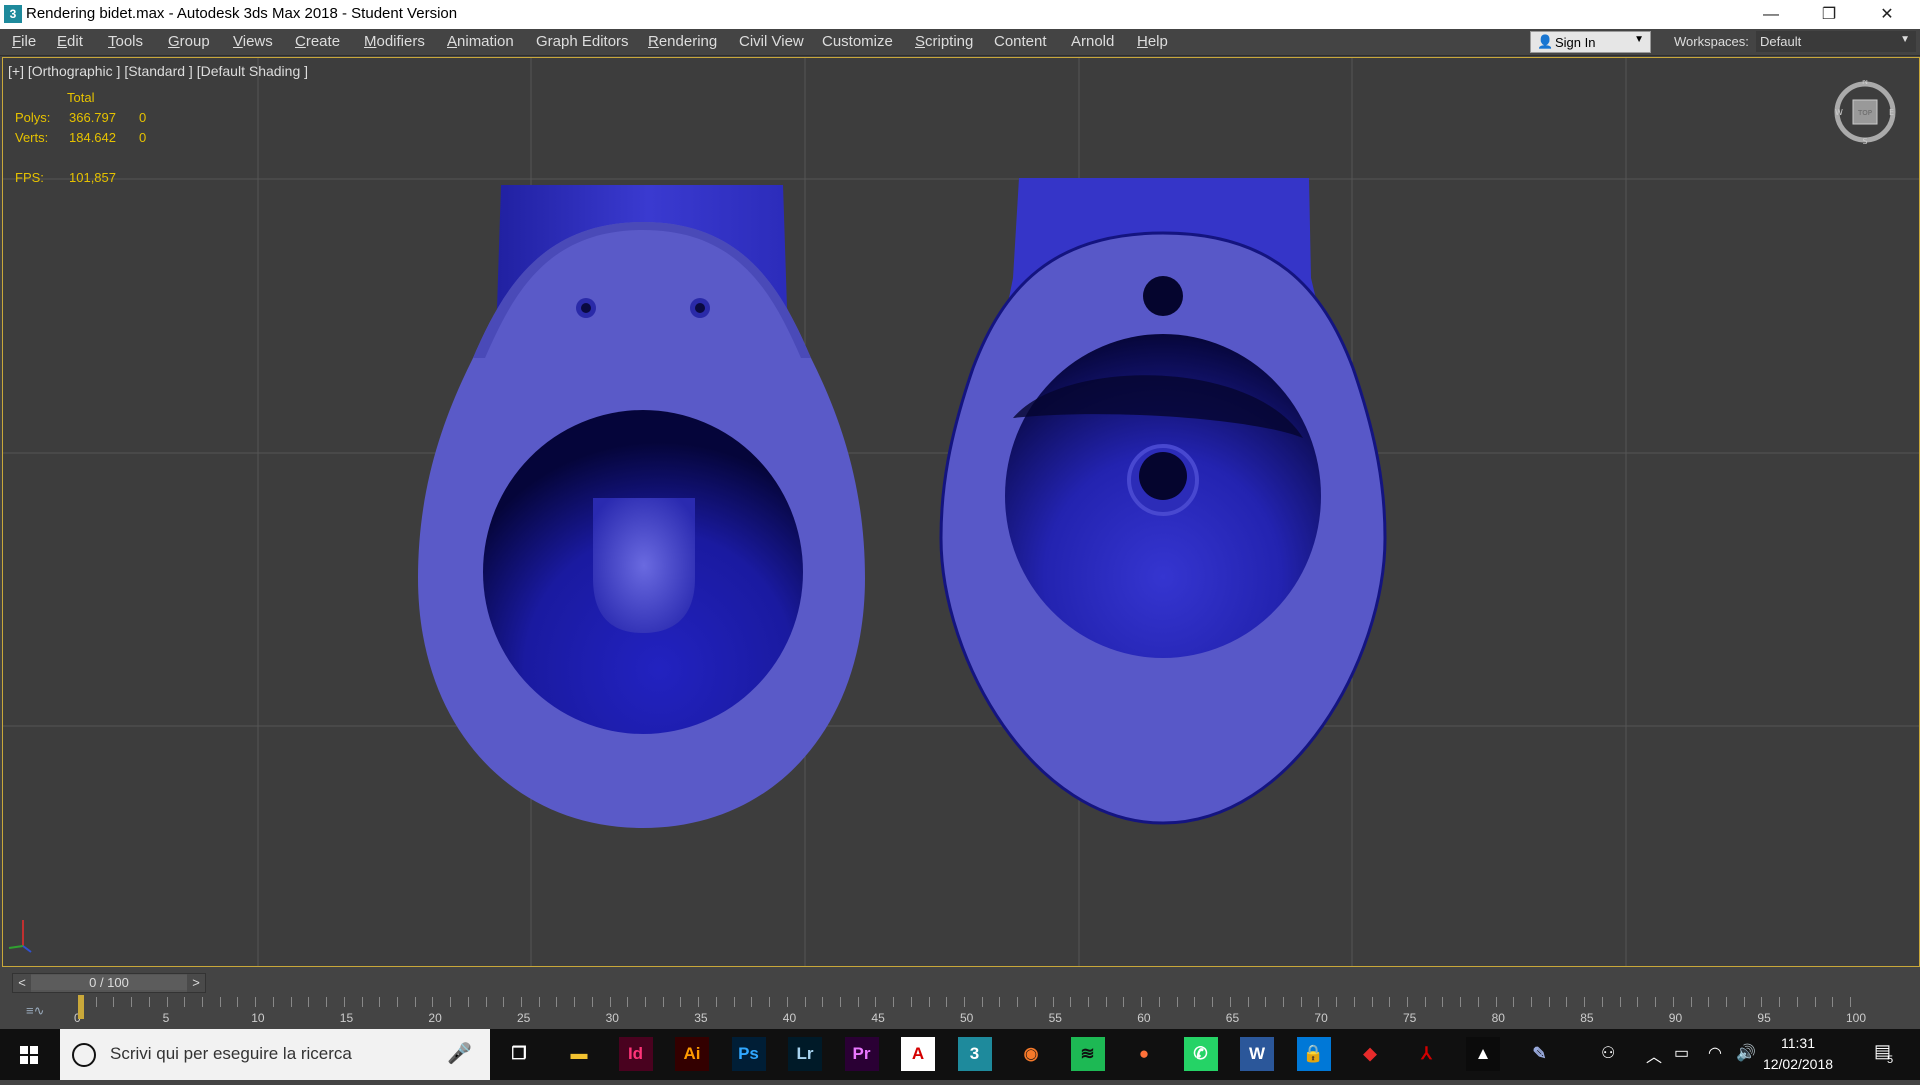 This screenshot has height=1085, width=1920. Describe the element at coordinates (1891, 112) in the screenshot. I see `compass-e: E` at that location.